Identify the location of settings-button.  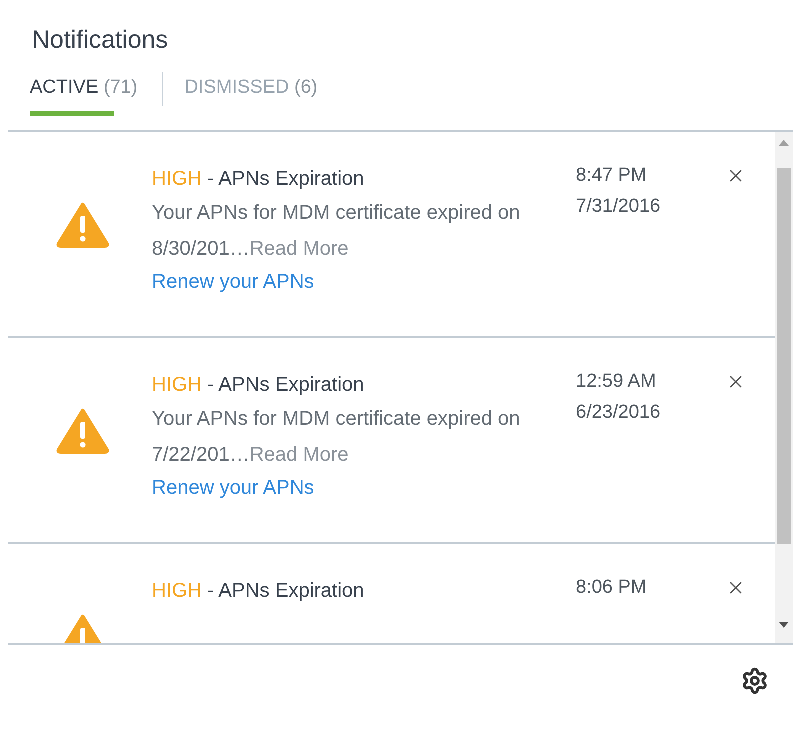
(755, 681).